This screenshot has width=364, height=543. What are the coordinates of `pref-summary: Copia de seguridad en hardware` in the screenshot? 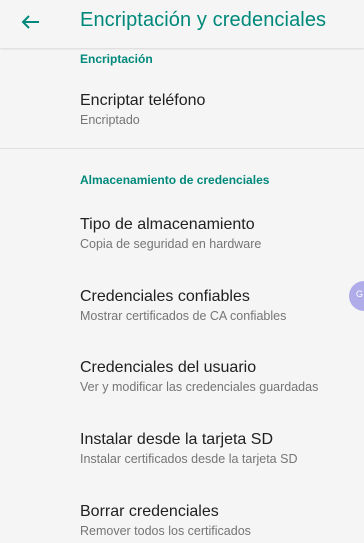 It's located at (171, 244).